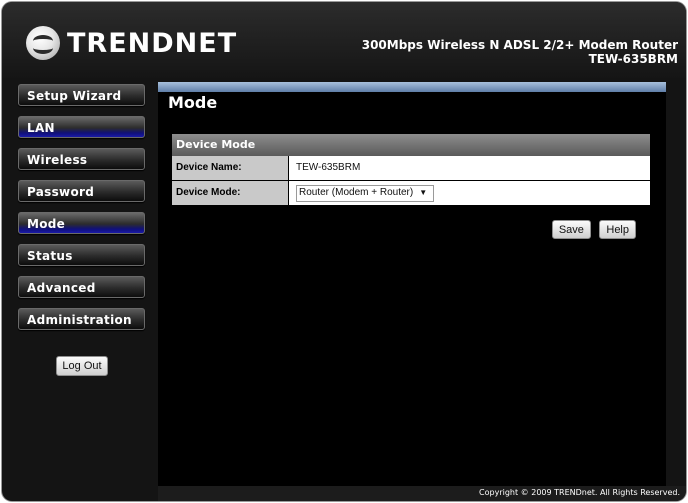  What do you see at coordinates (571, 229) in the screenshot?
I see `save-button: Save` at bounding box center [571, 229].